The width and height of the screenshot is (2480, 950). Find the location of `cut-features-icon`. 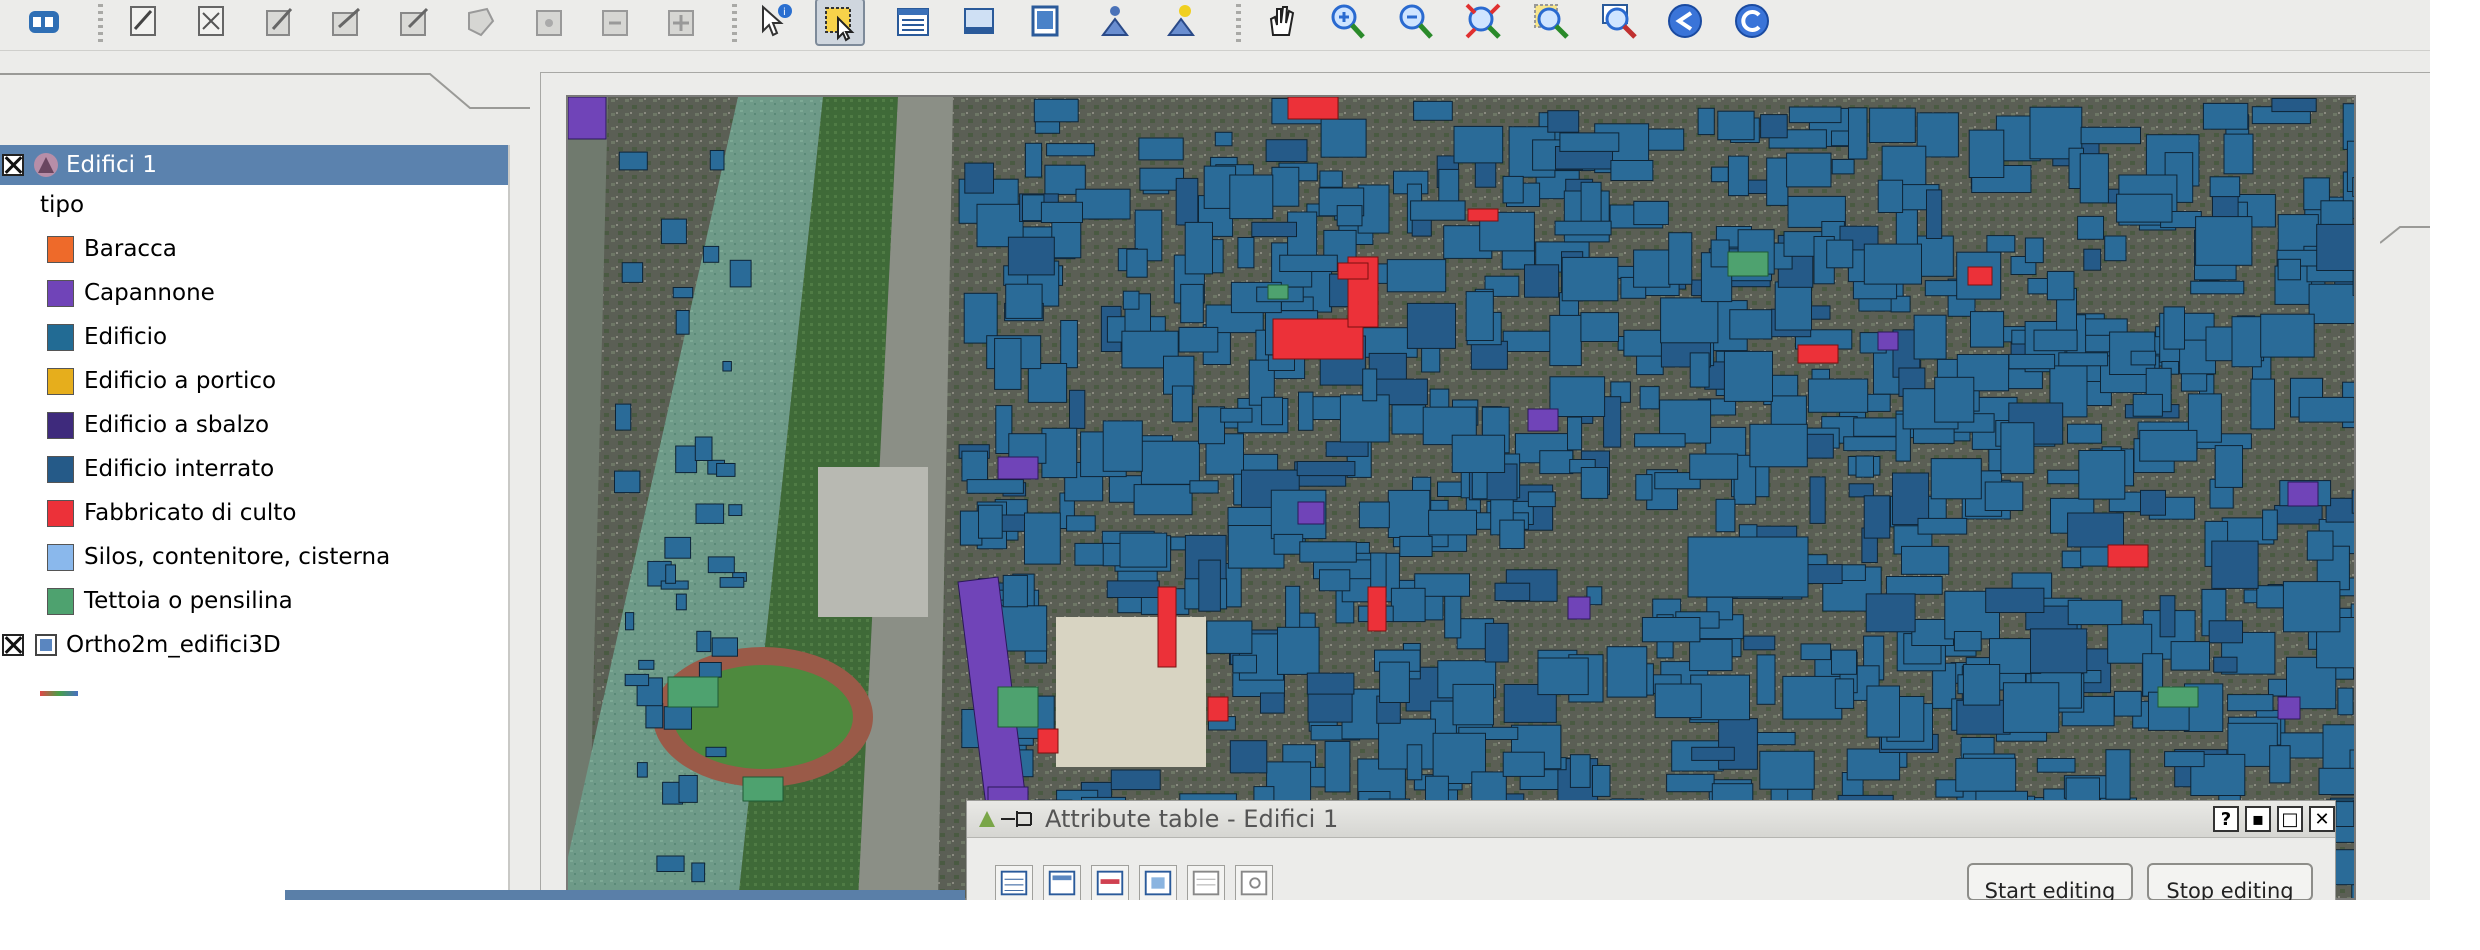

cut-features-icon is located at coordinates (549, 21).